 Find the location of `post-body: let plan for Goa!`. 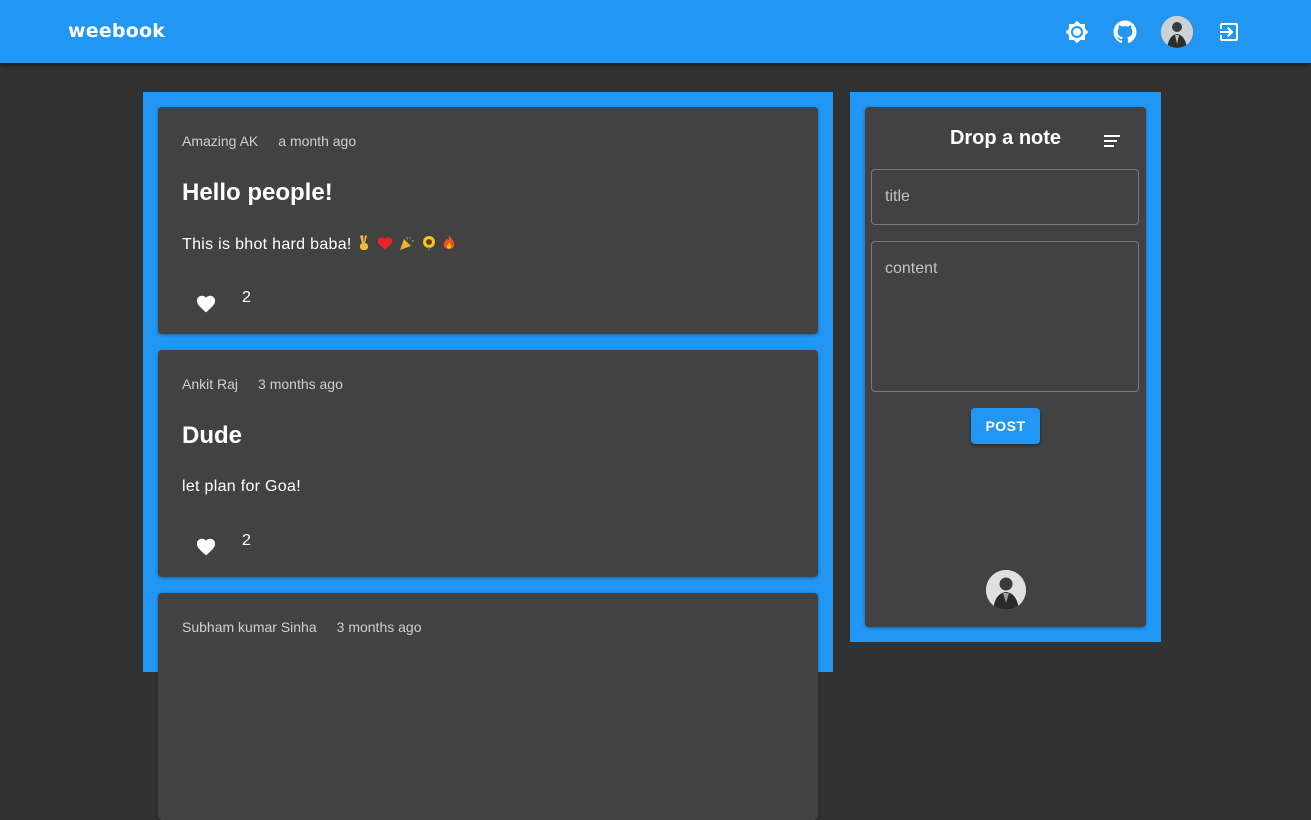

post-body: let plan for Goa! is located at coordinates (241, 486).